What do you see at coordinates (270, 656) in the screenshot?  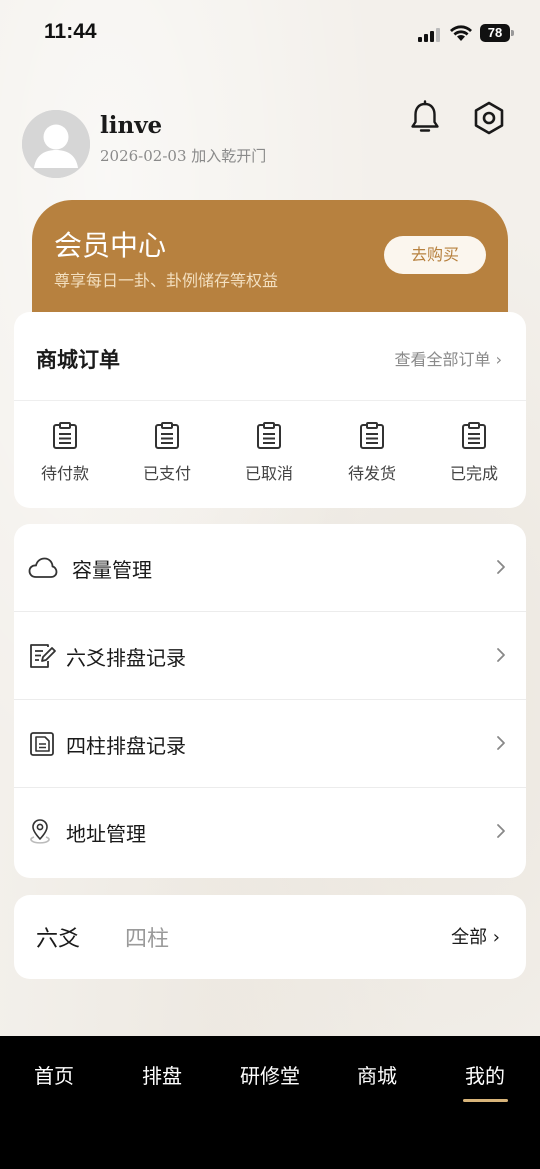 I see `menu-item-liuyao-records: 六爻排盘记录` at bounding box center [270, 656].